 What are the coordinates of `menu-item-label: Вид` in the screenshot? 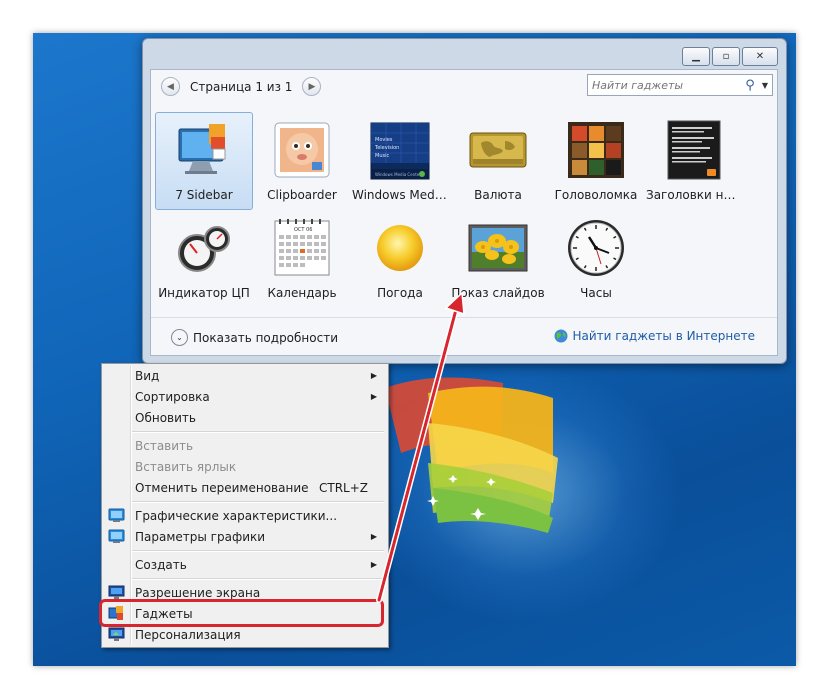 It's located at (147, 375).